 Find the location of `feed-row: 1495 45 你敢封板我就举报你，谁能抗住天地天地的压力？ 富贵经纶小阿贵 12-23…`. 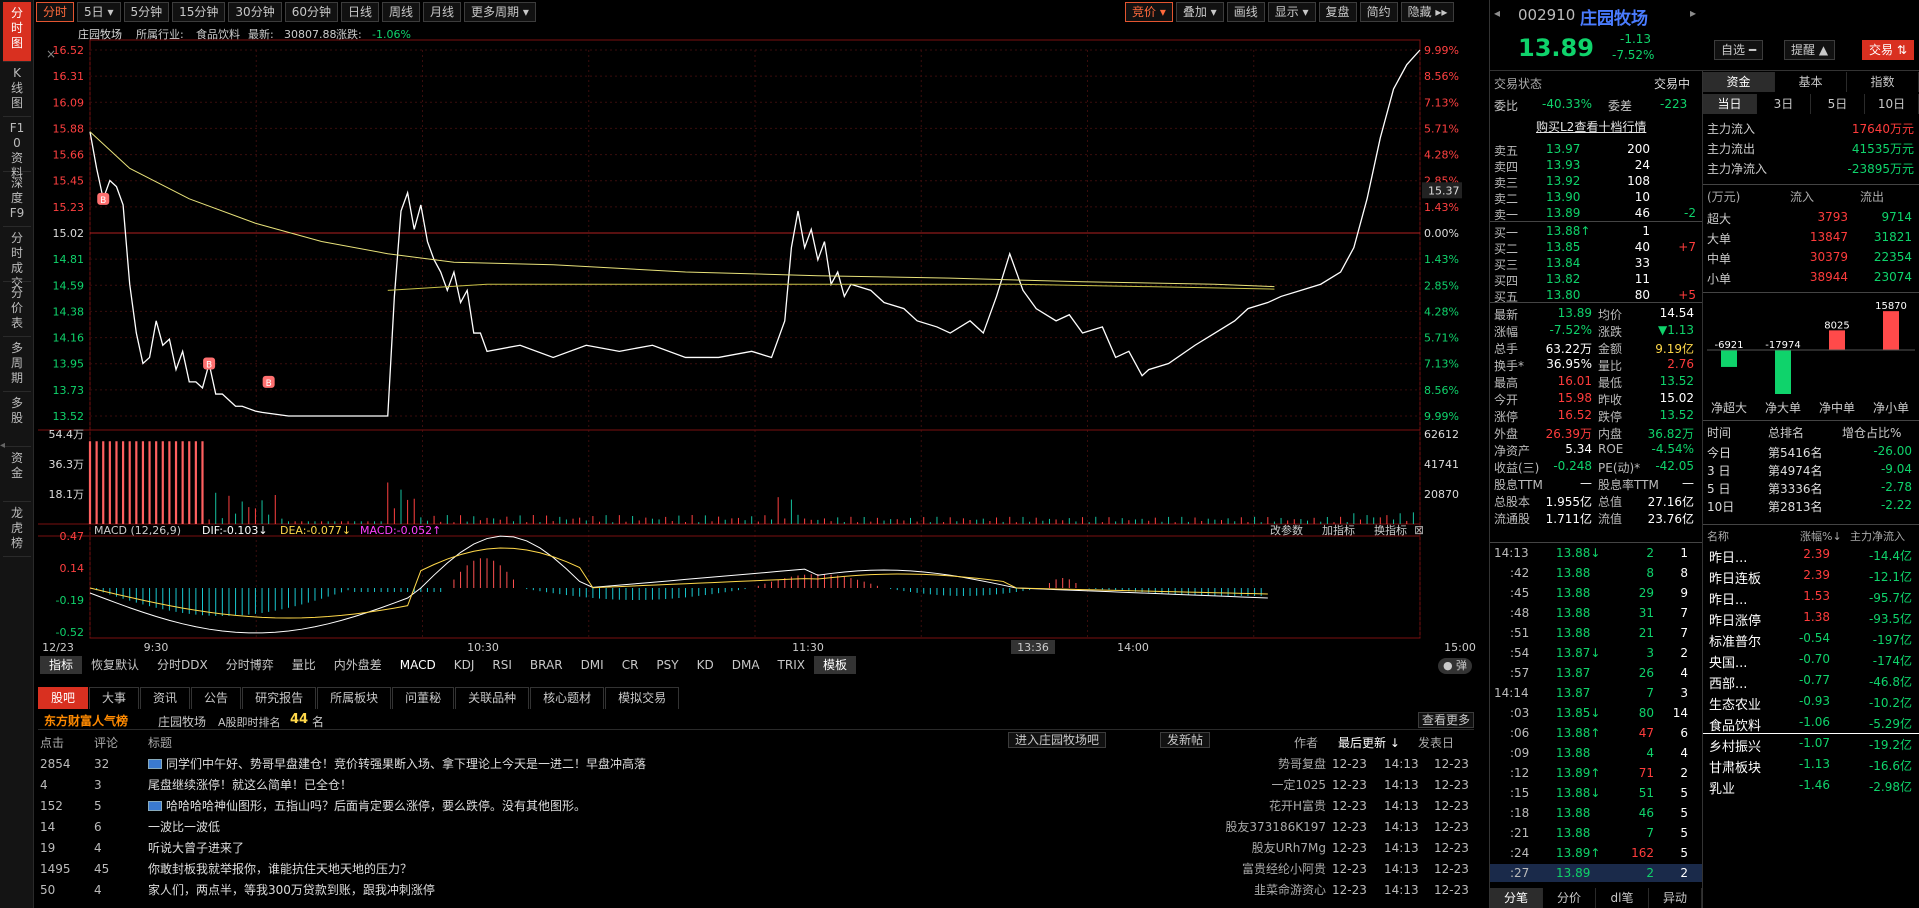

feed-row: 1495 45 你敢封板我就举报你，谁能抗住天地天地的压力？ 富贵经纶小阿贵 12-23… is located at coordinates (756, 869).